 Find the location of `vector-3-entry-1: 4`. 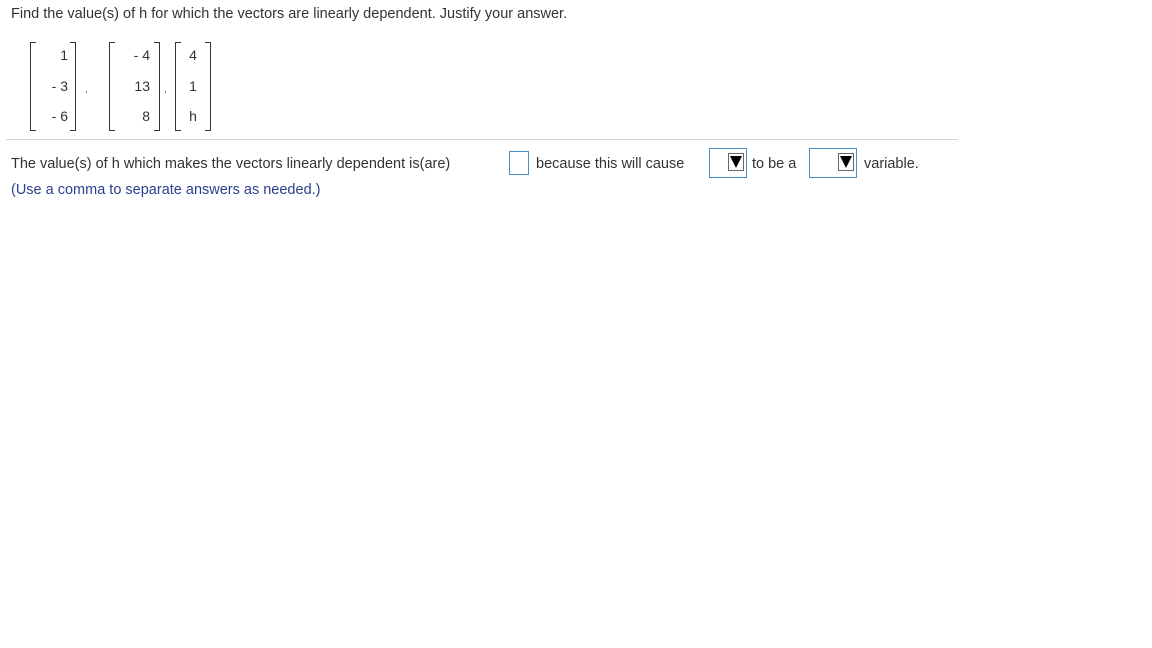

vector-3-entry-1: 4 is located at coordinates (193, 55).